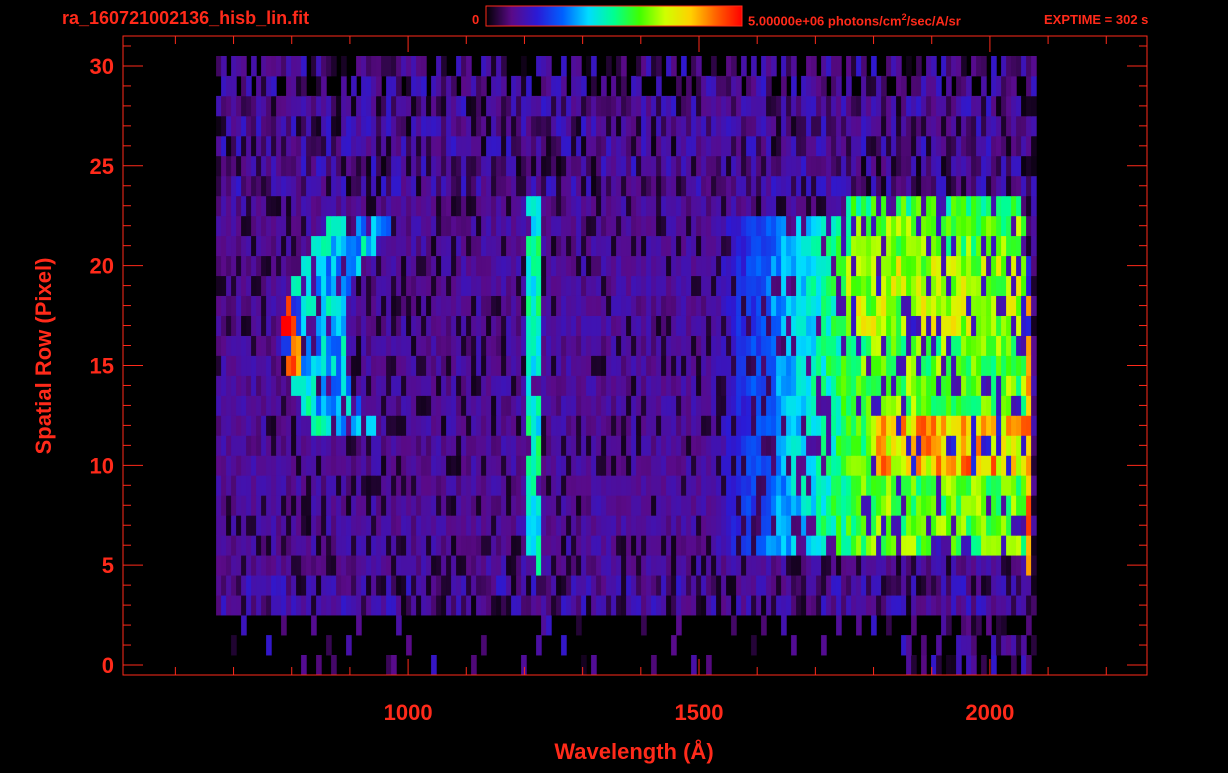 This screenshot has width=1228, height=773. Describe the element at coordinates (476, 19) in the screenshot. I see `colorbar-min-label: 0` at that location.